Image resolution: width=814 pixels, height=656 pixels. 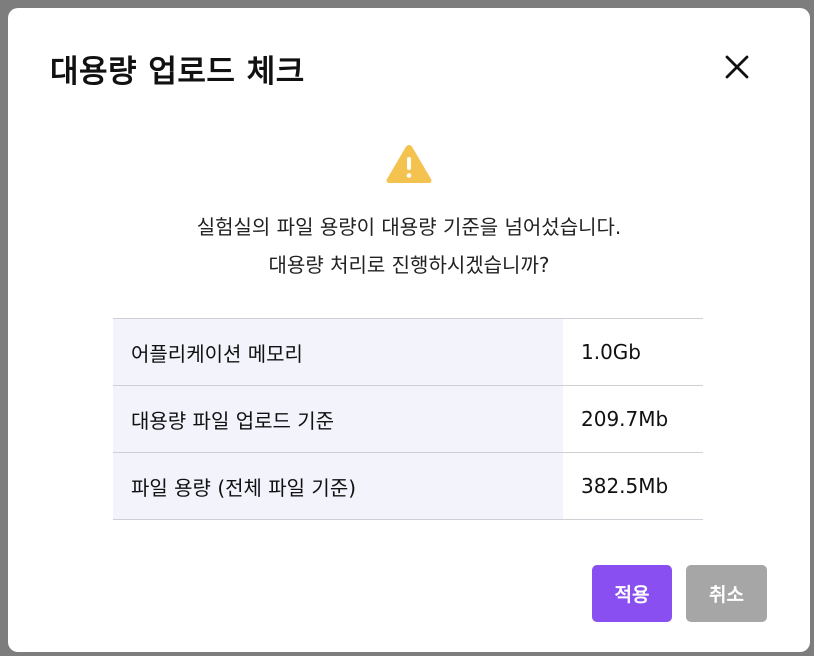 What do you see at coordinates (633, 352) in the screenshot?
I see `row-value-app-memory: 1.0Gb` at bounding box center [633, 352].